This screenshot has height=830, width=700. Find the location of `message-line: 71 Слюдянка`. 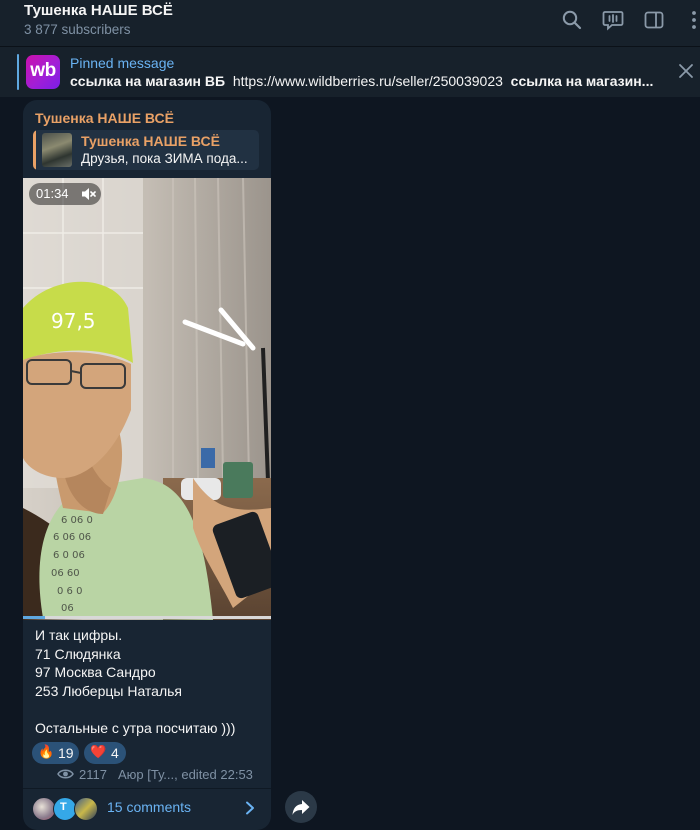

message-line: 71 Слюдянка is located at coordinates (78, 653).